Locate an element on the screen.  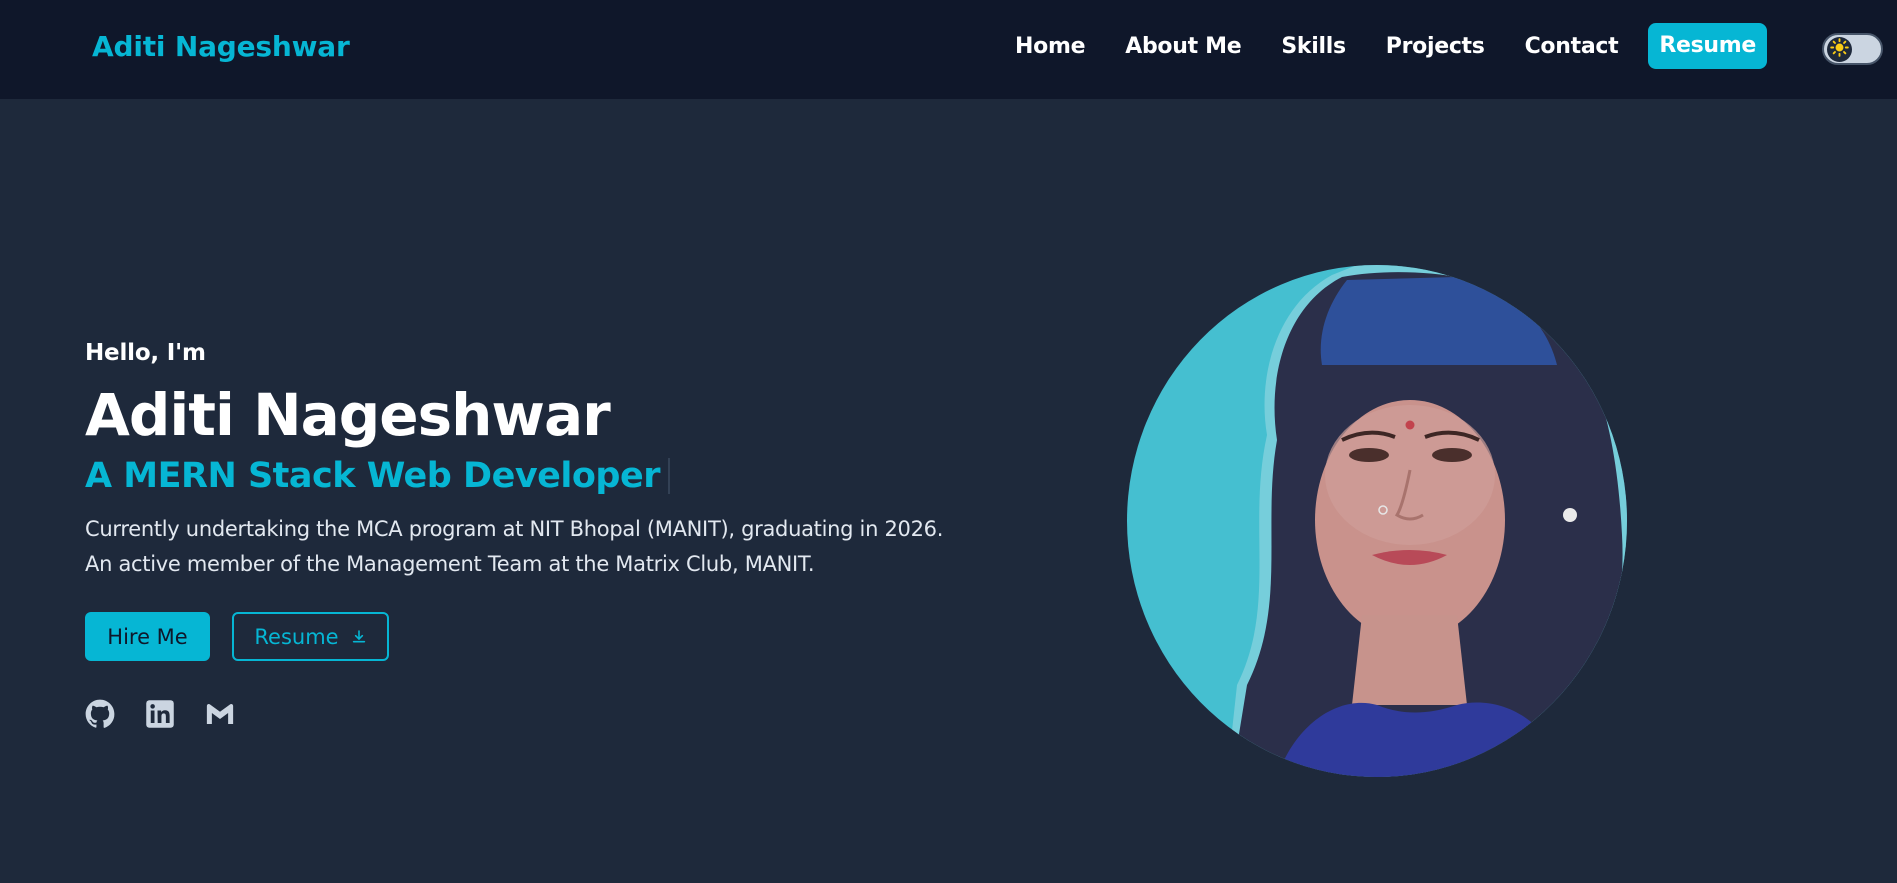
sun-icon is located at coordinates (1839, 49).